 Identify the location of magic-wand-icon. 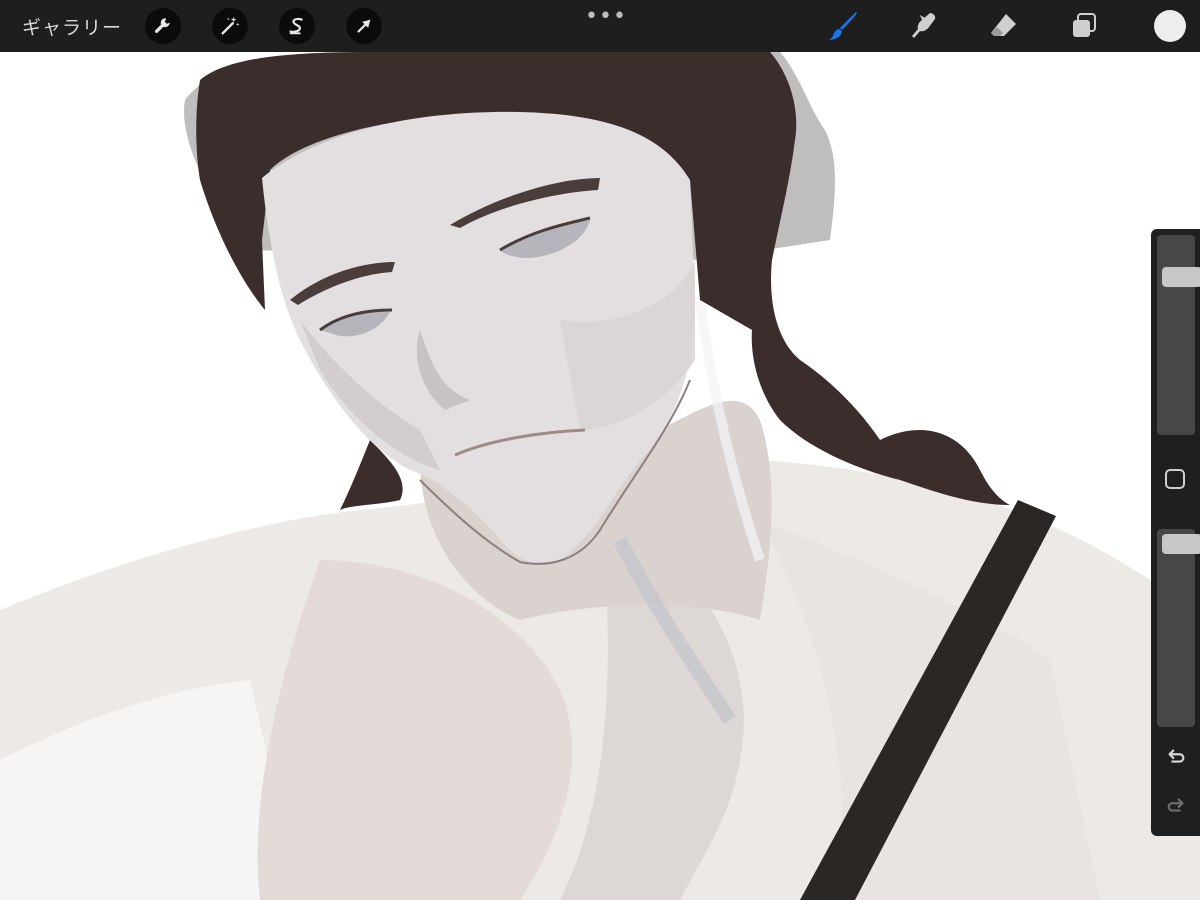
(230, 25).